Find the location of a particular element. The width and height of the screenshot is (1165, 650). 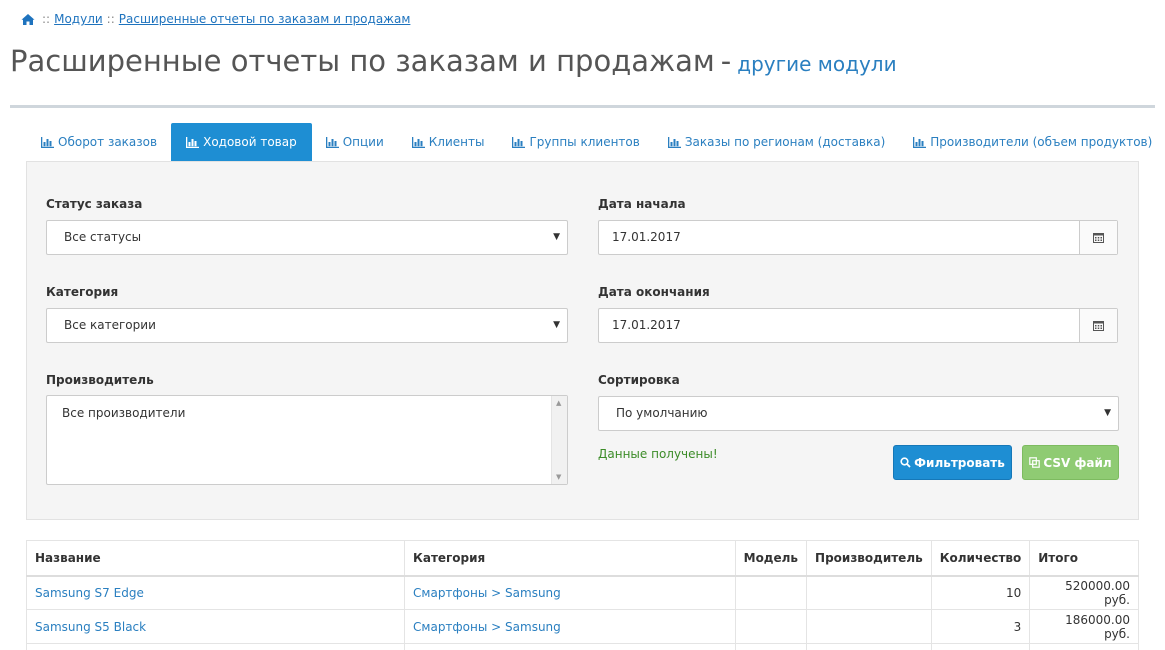

tab-manufacturers: Производители (объем продуктов) is located at coordinates (1032, 142).